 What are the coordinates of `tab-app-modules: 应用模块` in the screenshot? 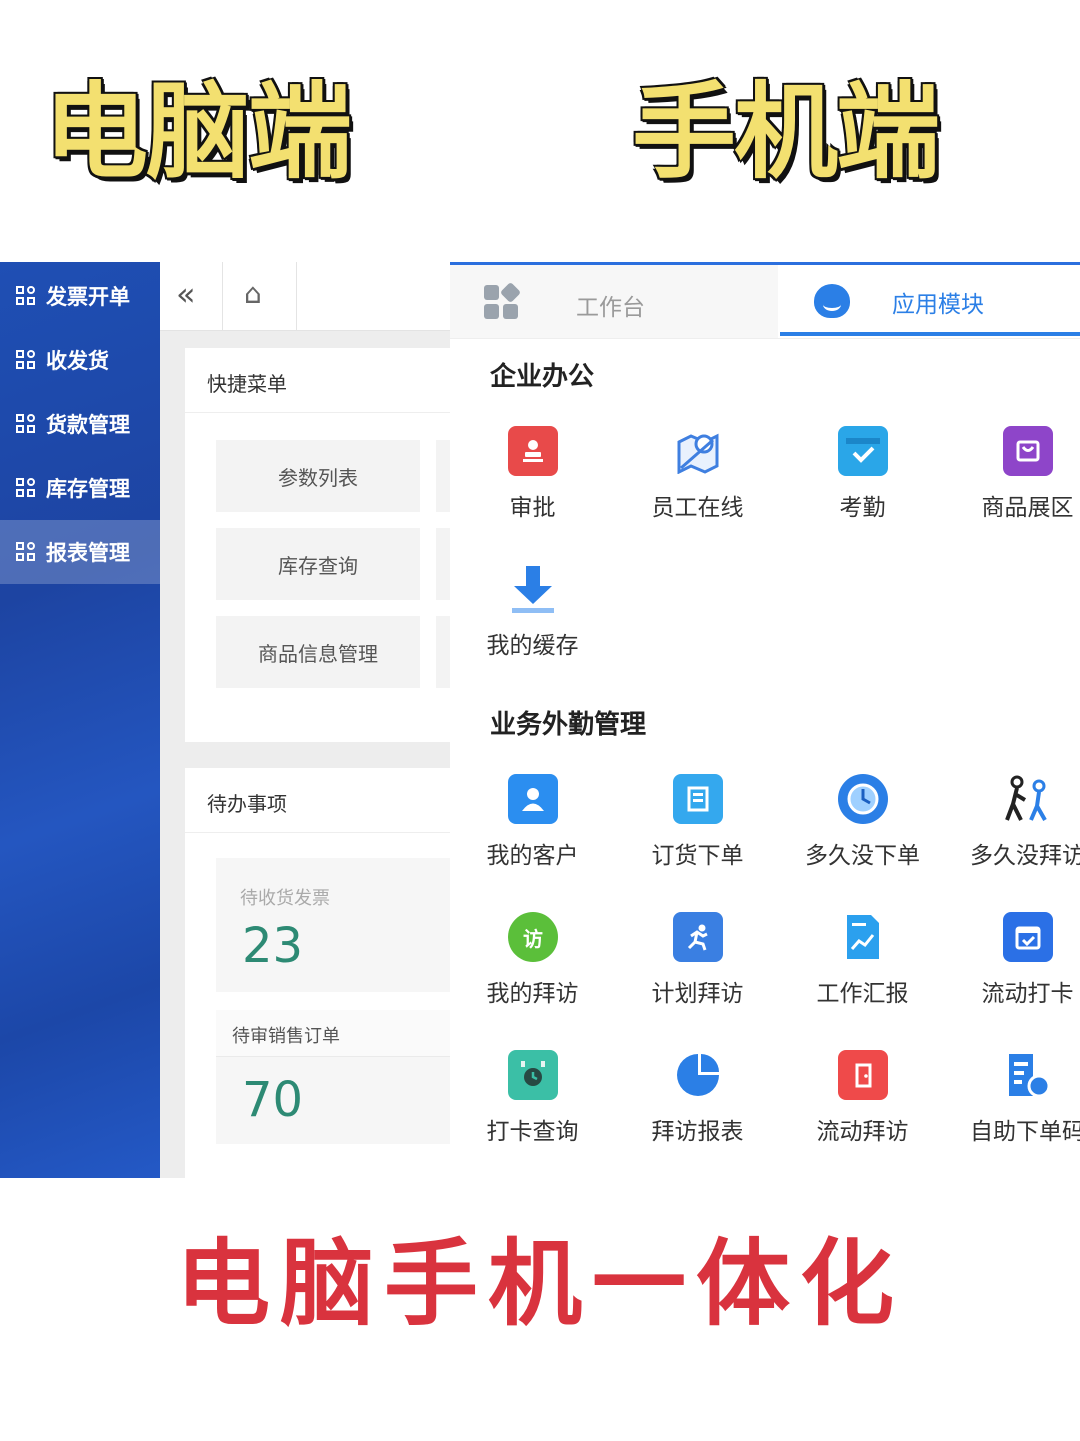 It's located at (938, 302).